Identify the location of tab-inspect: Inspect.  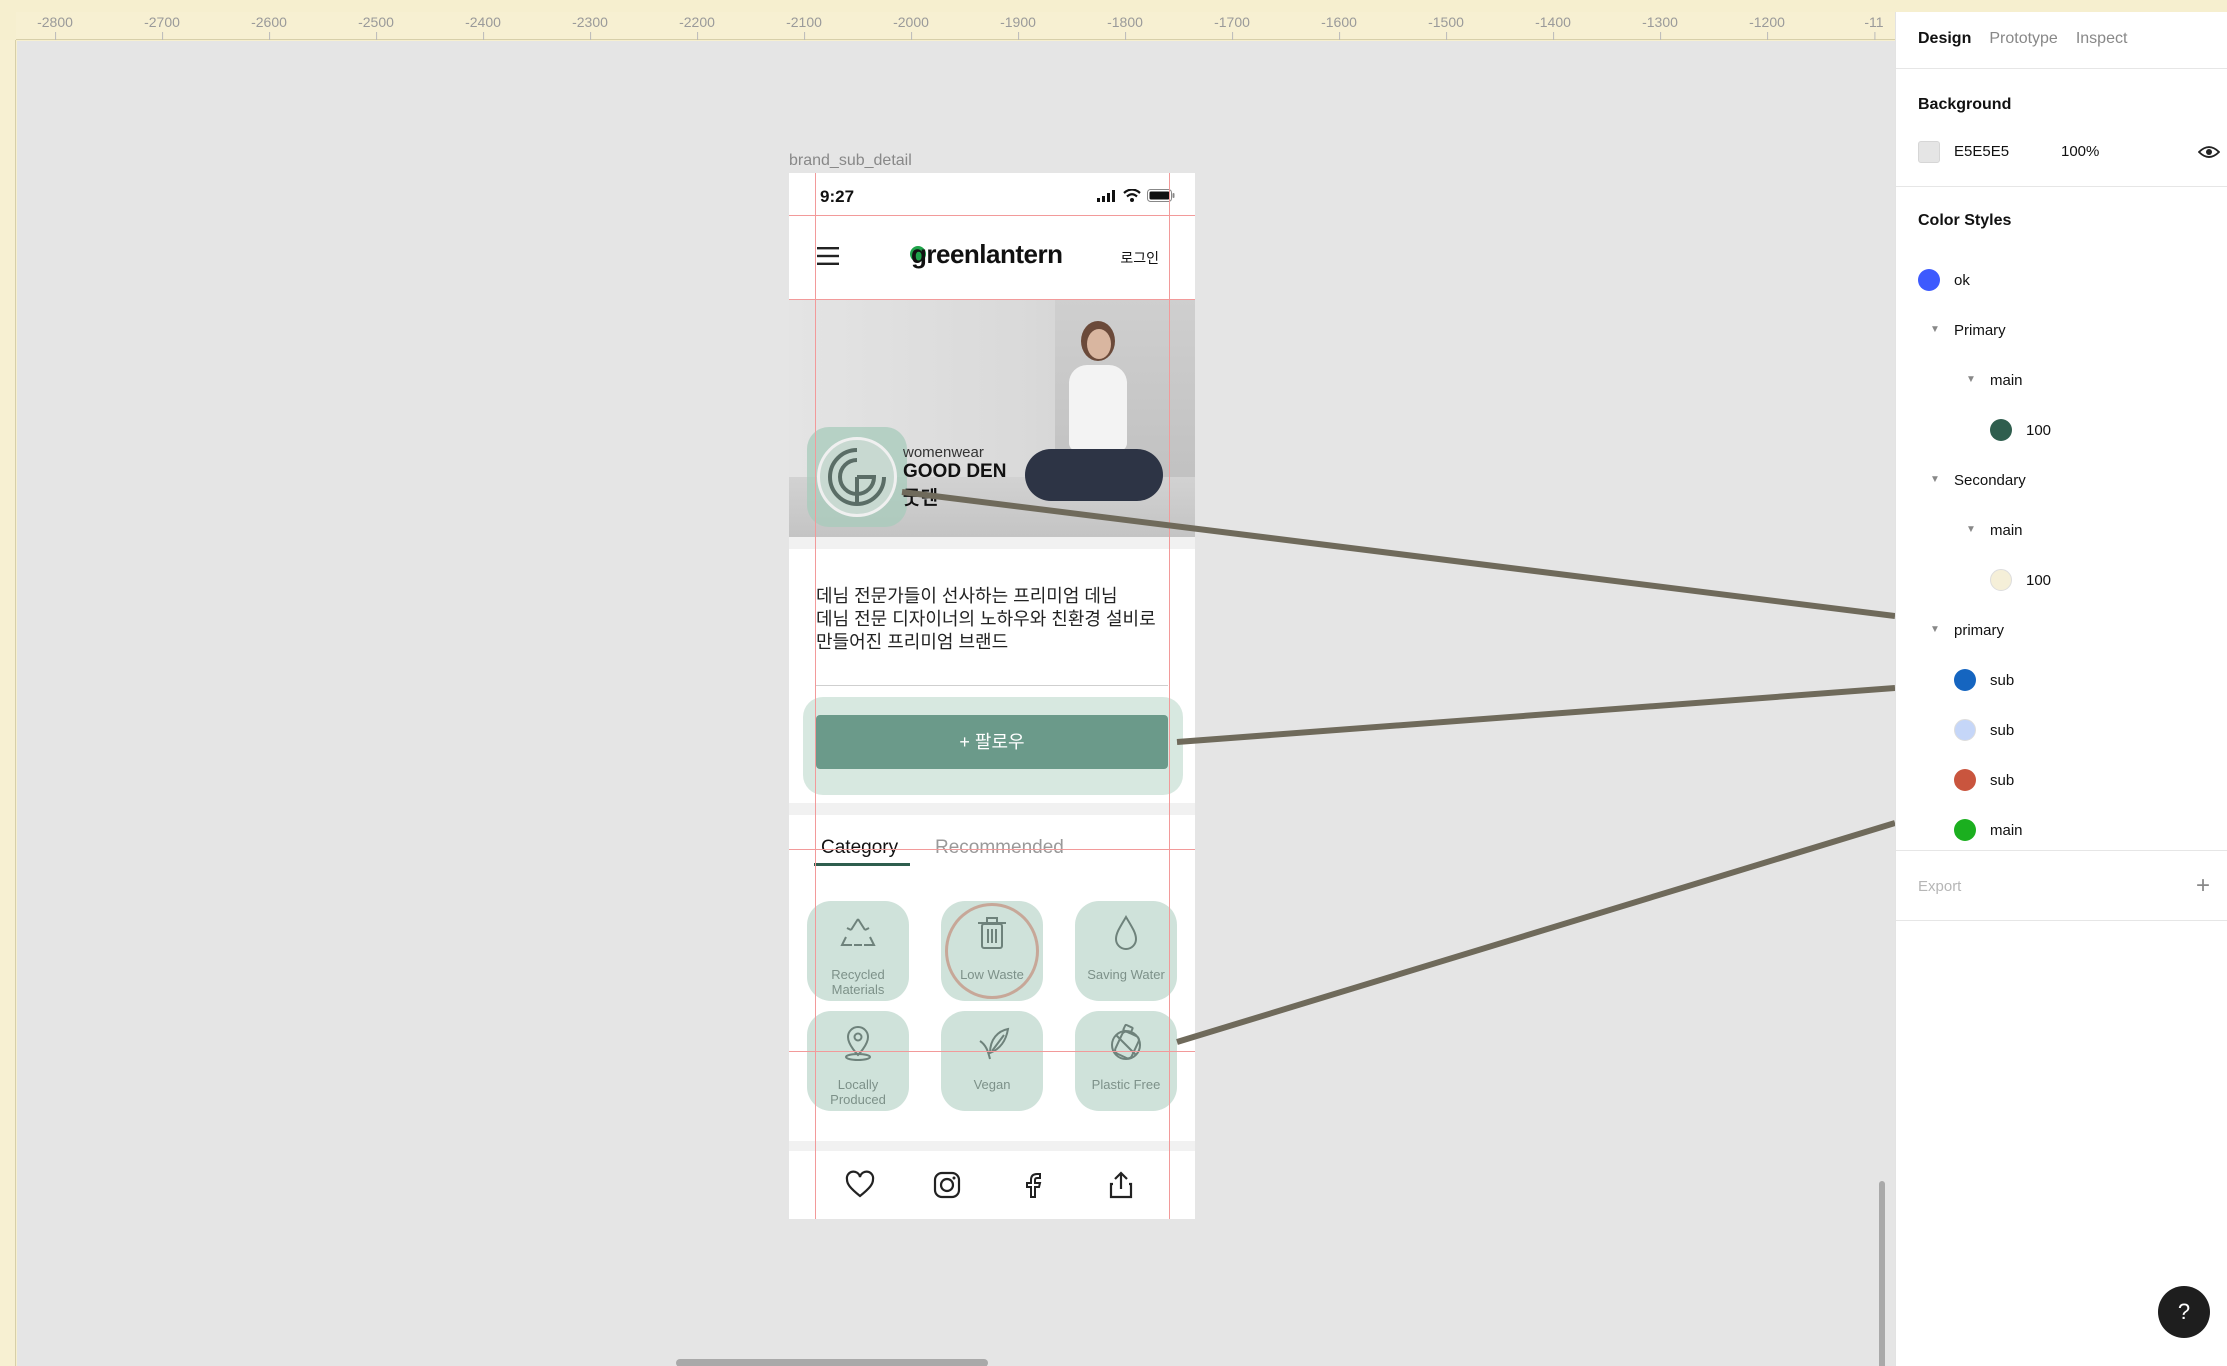
(2102, 39).